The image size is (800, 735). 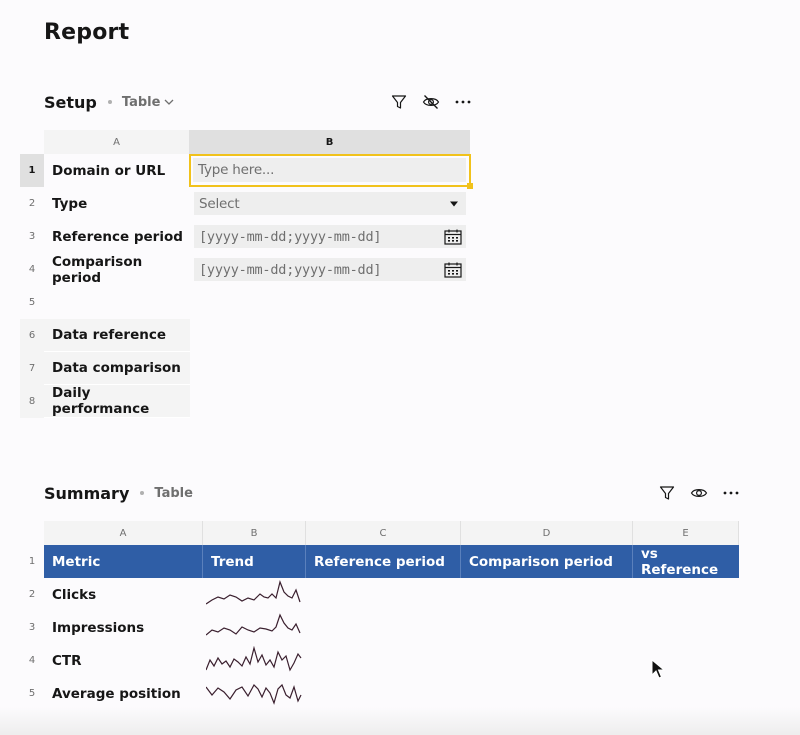 What do you see at coordinates (117, 368) in the screenshot?
I see `section-data-comparison: Data comparison` at bounding box center [117, 368].